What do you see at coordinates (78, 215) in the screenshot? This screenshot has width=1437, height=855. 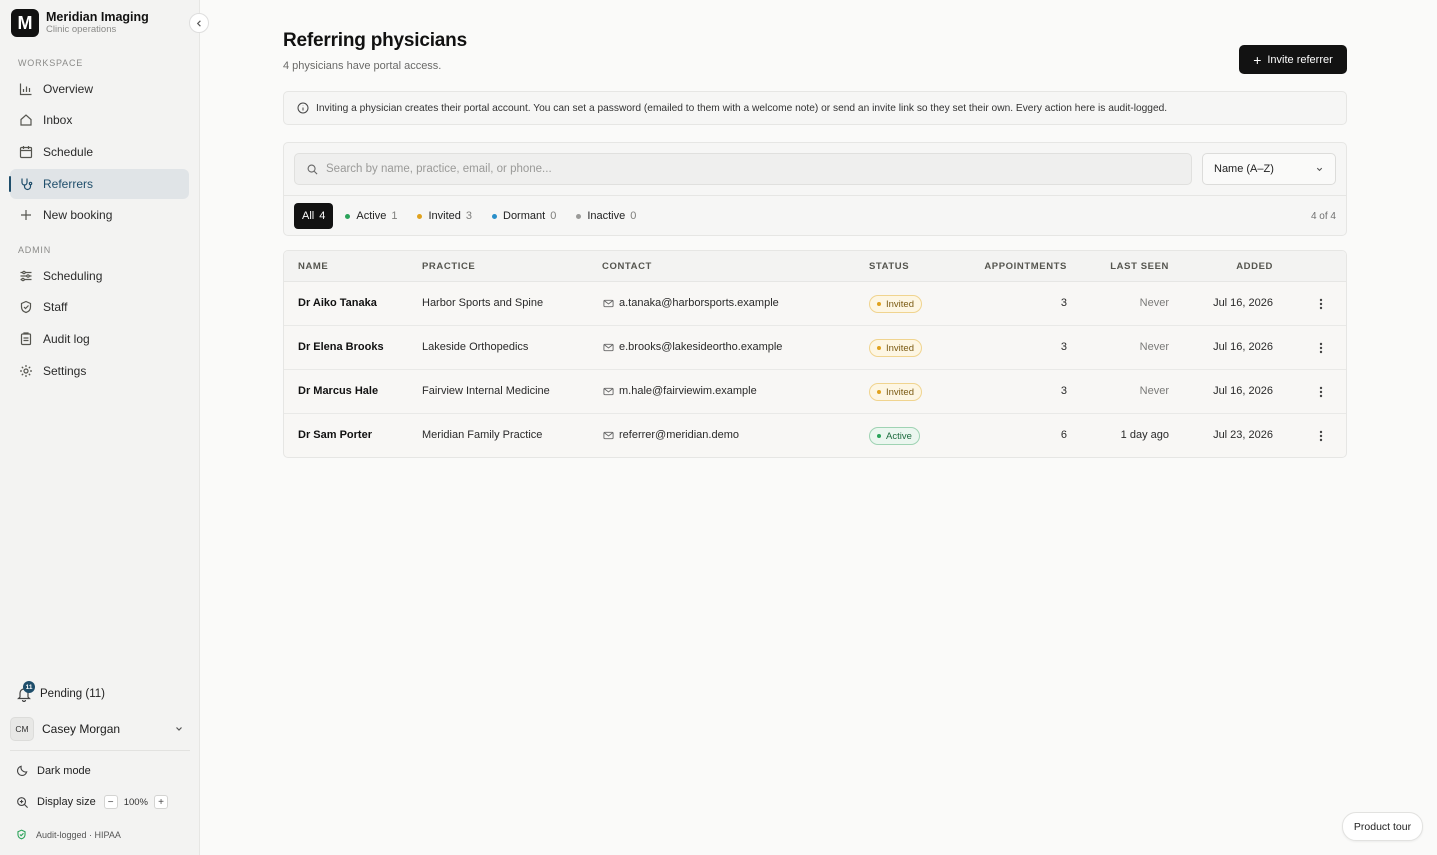 I see `sidebar-item-label: New booking` at bounding box center [78, 215].